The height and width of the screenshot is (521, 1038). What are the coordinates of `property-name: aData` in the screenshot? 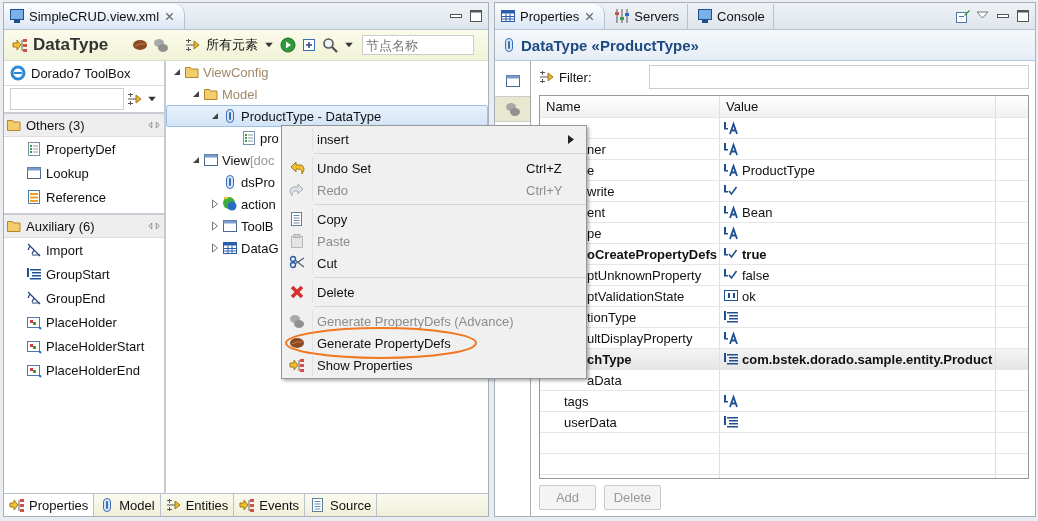 It's located at (604, 380).